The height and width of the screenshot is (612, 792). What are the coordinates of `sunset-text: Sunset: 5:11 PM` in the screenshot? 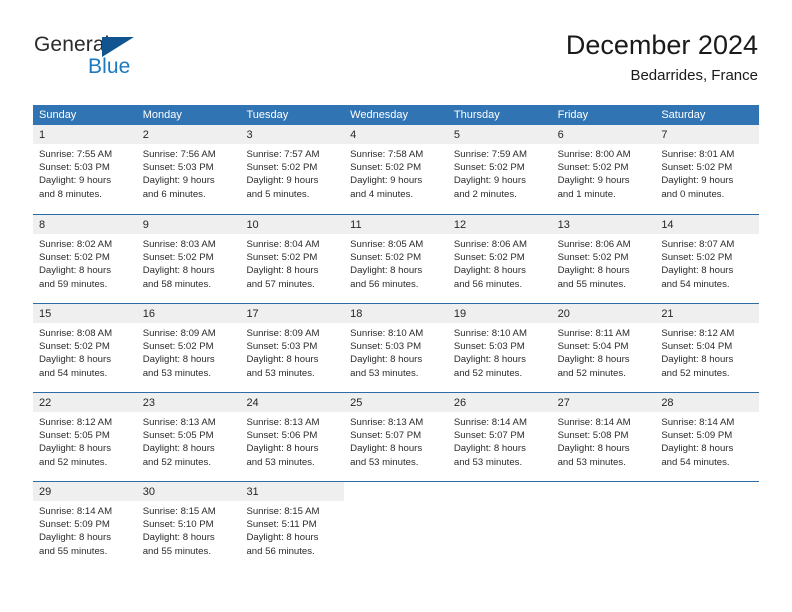 It's located at (281, 525).